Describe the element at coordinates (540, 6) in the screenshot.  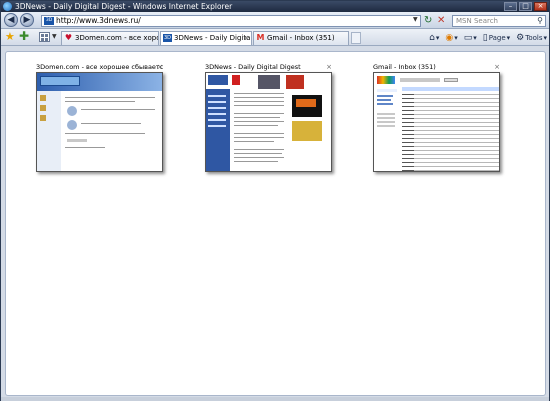
I see `close-window-button: ×` at that location.